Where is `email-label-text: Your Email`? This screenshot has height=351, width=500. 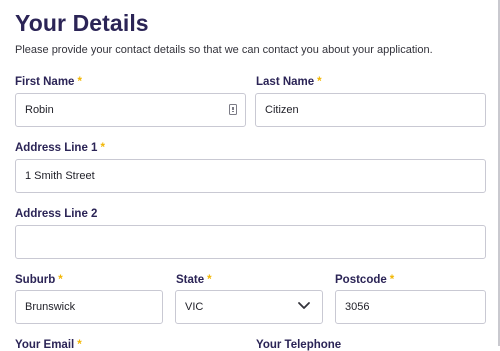 email-label-text: Your Email is located at coordinates (45, 345).